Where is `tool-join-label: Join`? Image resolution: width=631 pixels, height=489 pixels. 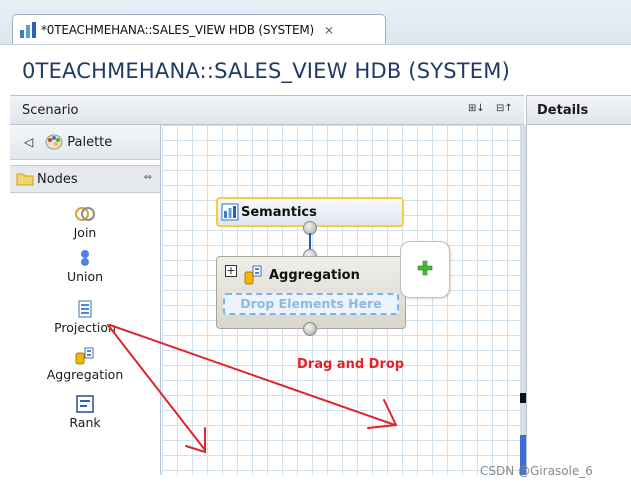
tool-join-label: Join is located at coordinates (85, 232).